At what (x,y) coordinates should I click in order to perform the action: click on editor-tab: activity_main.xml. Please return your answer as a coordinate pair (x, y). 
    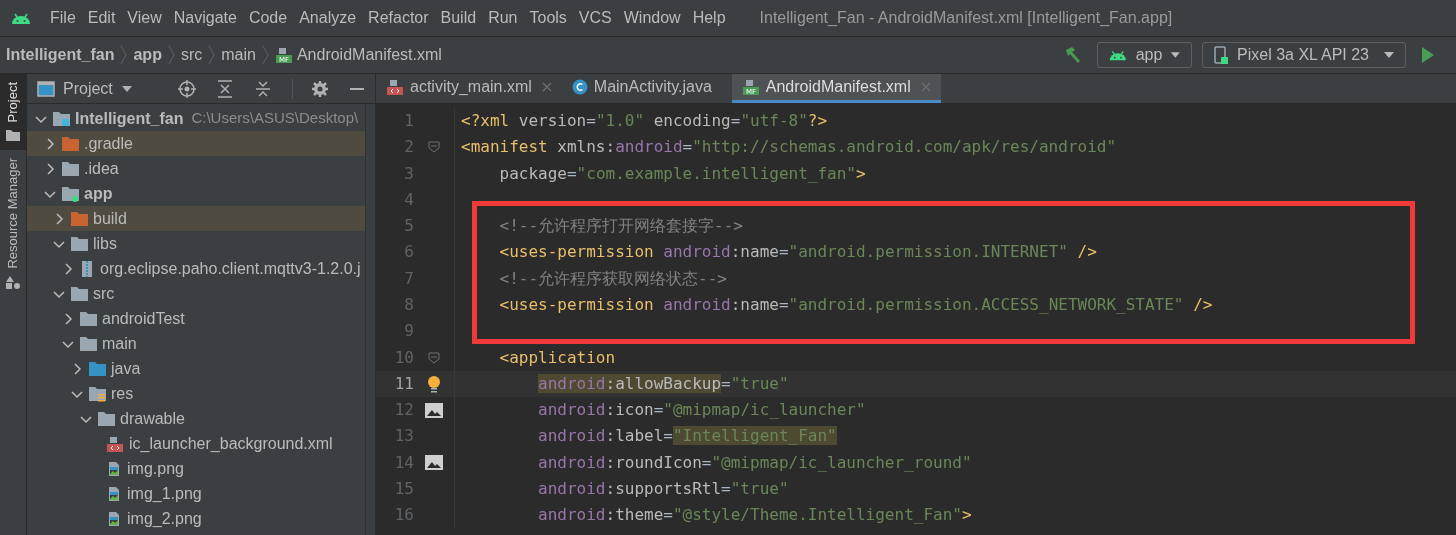
    Looking at the image, I should click on (469, 88).